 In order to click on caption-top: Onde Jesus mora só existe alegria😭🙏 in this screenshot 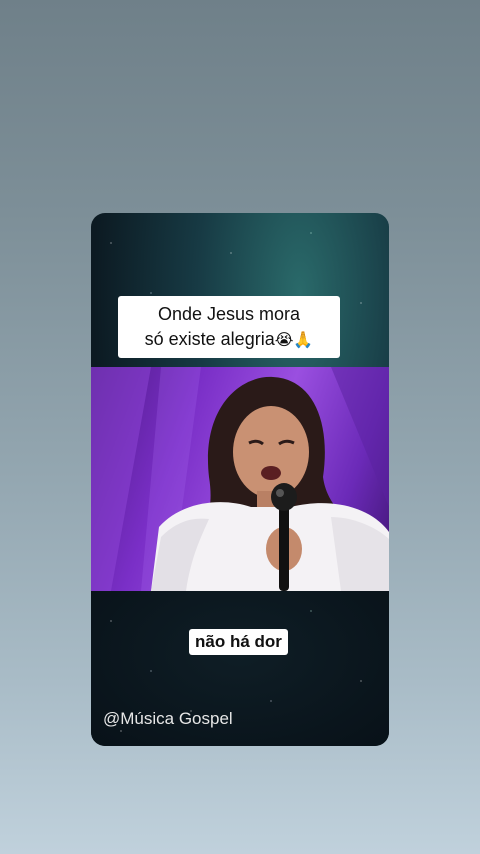, I will do `click(229, 327)`.